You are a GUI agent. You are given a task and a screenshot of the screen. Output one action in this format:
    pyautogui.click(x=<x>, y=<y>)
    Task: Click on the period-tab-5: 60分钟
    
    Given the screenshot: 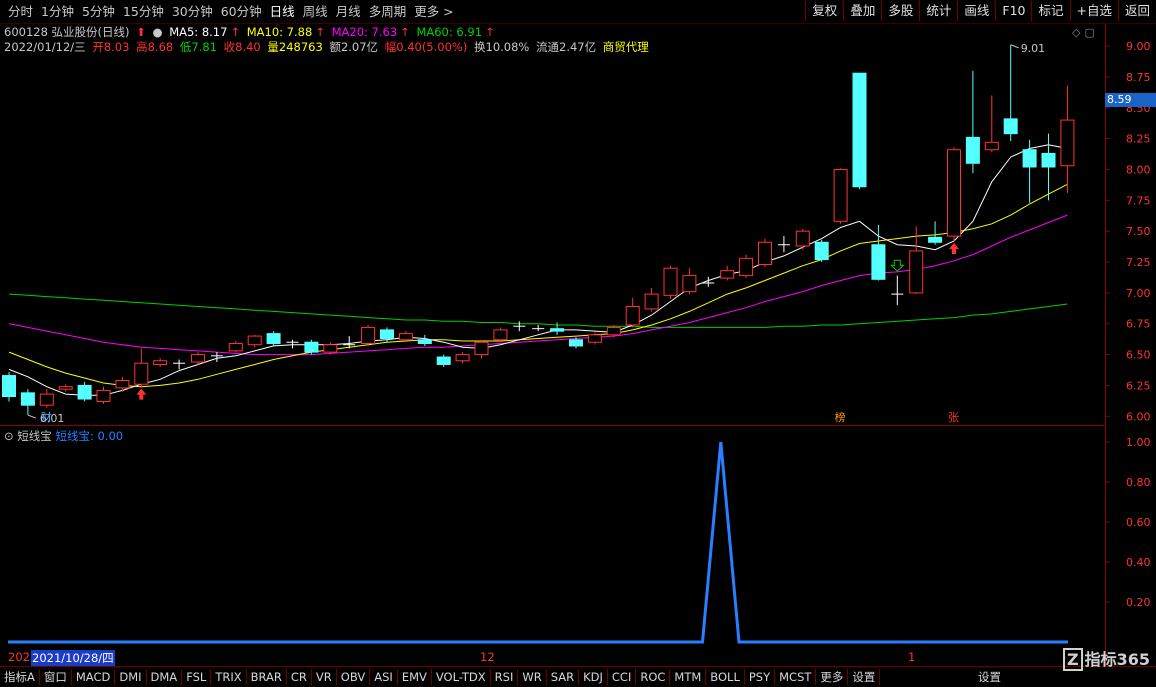 What is the action you would take?
    pyautogui.click(x=241, y=11)
    